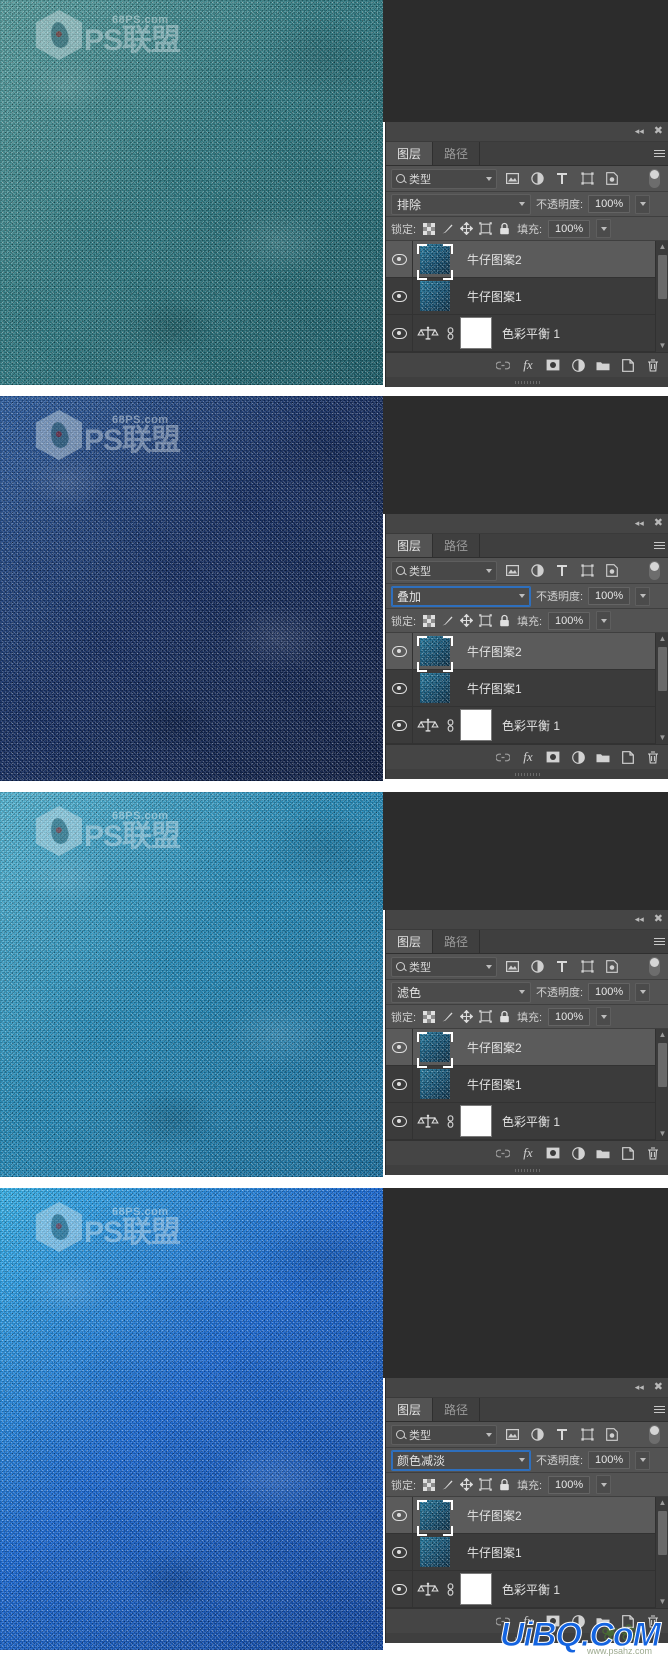 This screenshot has width=668, height=1656. I want to click on lock-all-icon, so click(504, 1016).